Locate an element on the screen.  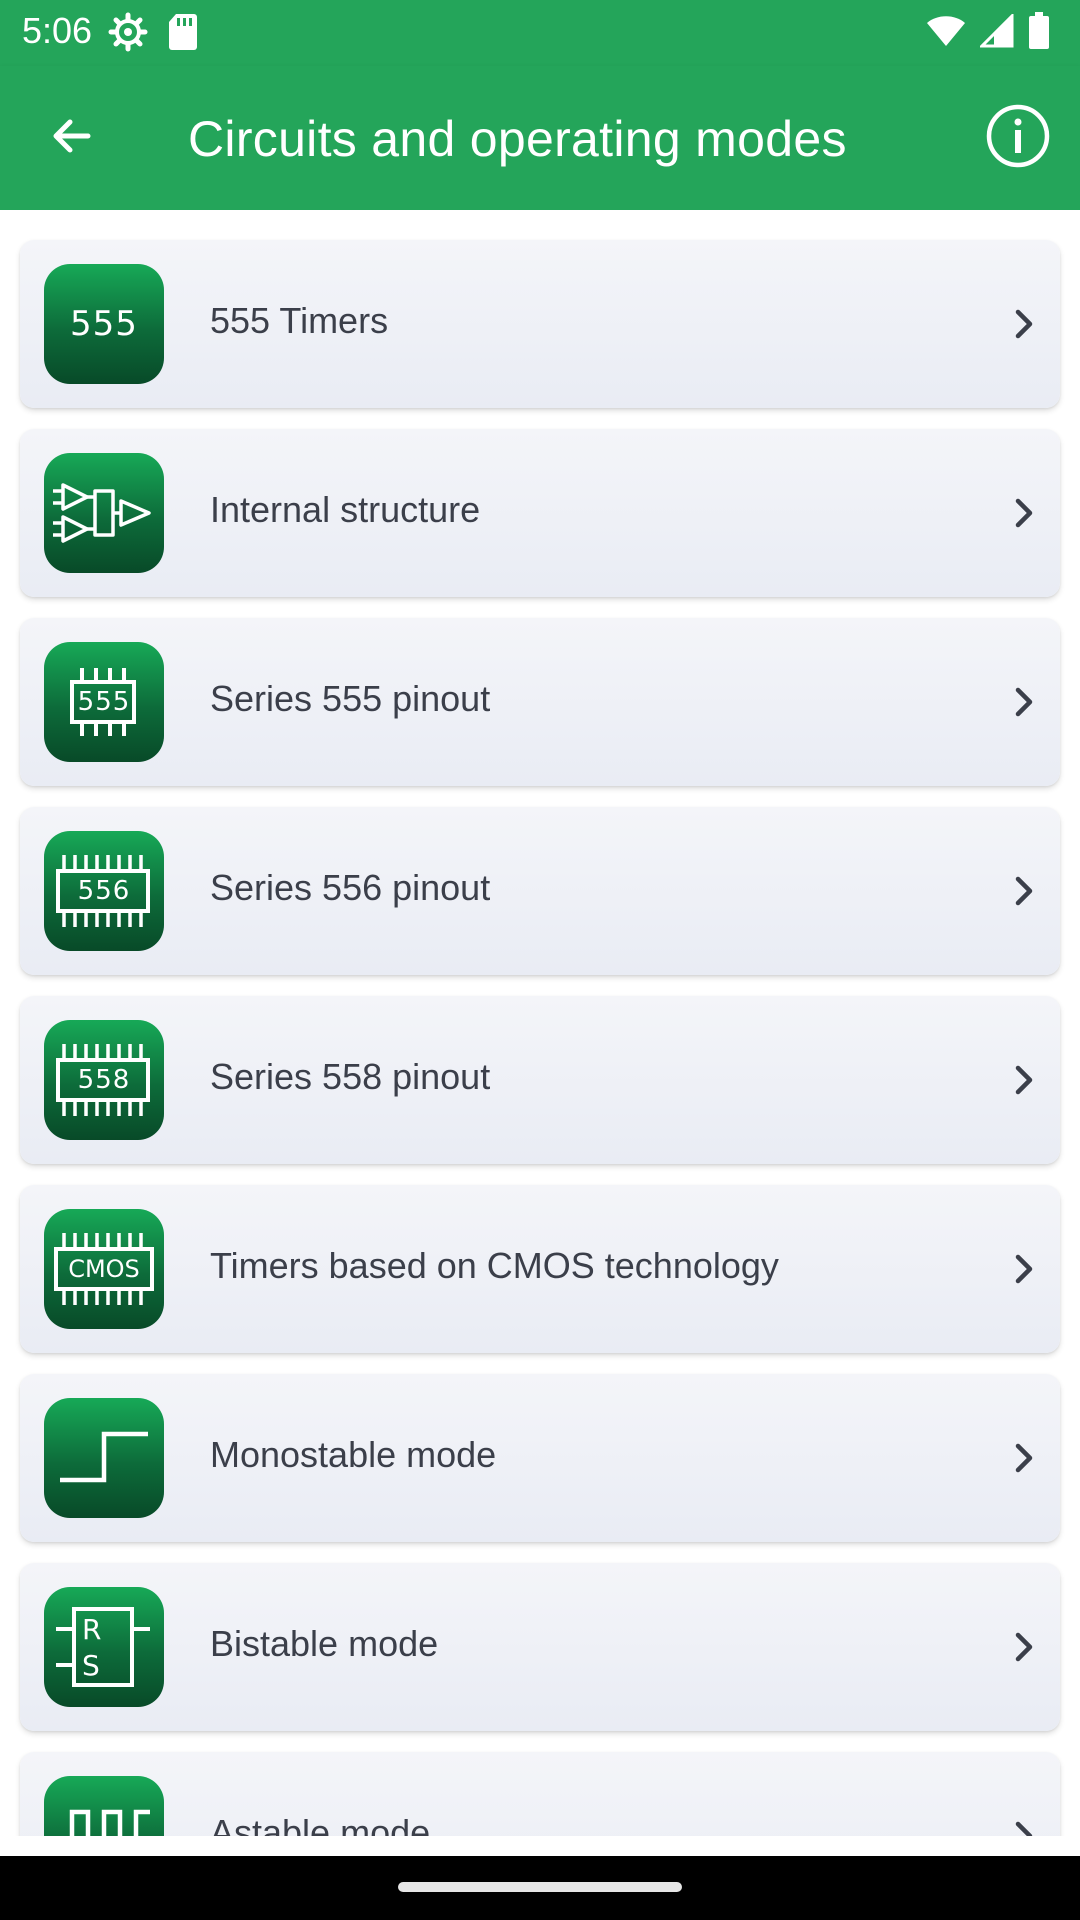
icon-label: 558 is located at coordinates (104, 1080).